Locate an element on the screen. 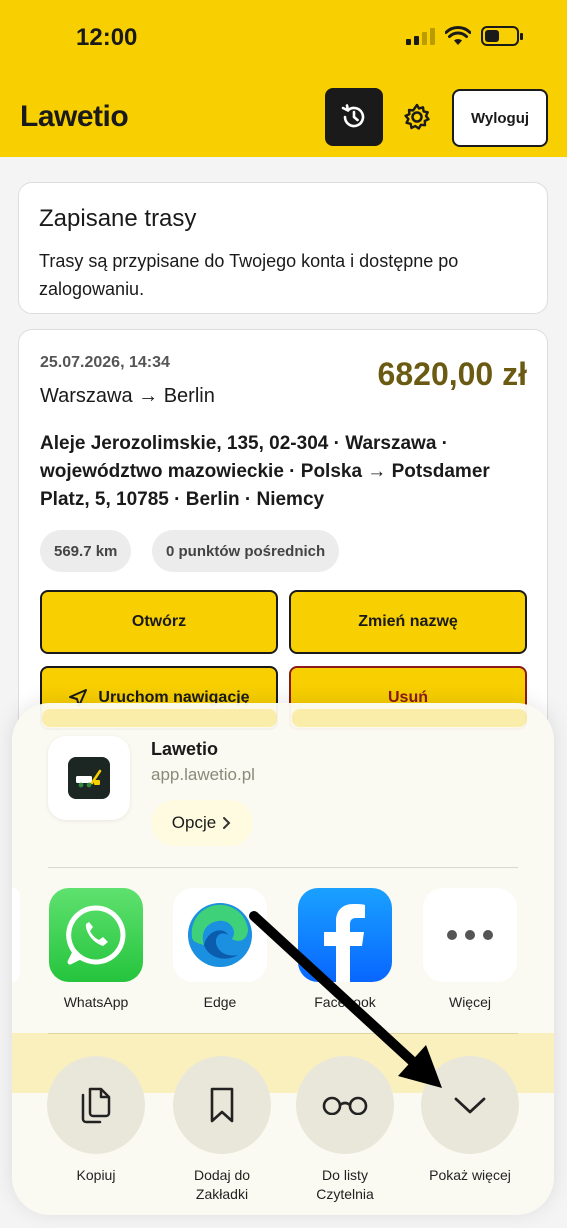 The width and height of the screenshot is (567, 1228). more-icon is located at coordinates (470, 935).